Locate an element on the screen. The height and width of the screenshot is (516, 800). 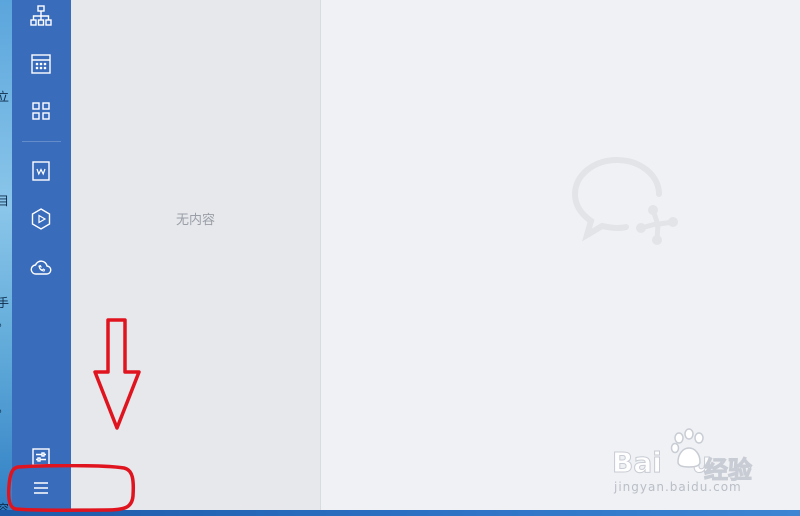
wechat-work-logo-icon is located at coordinates (624, 201).